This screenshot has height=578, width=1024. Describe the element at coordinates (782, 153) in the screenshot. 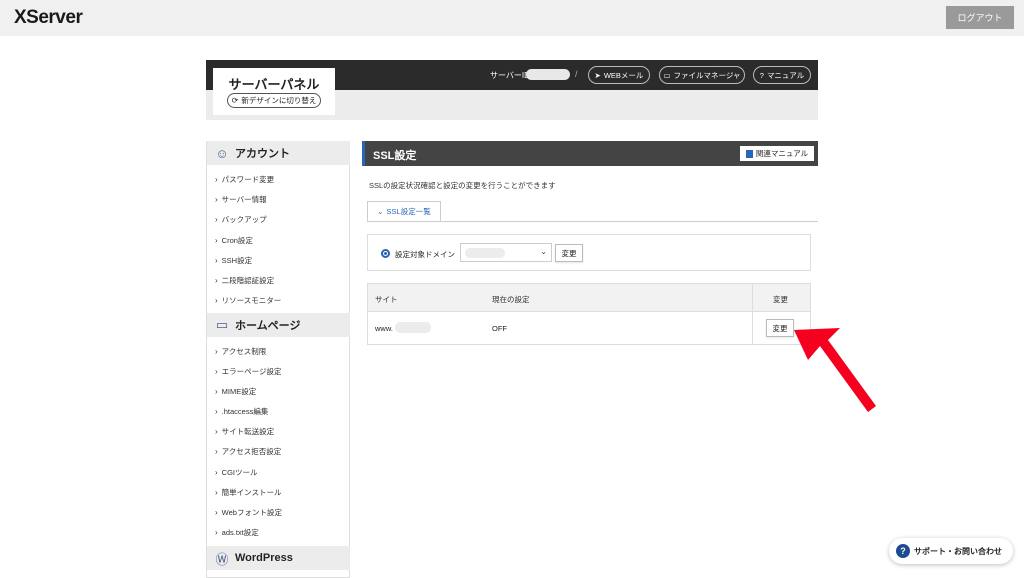

I see `related-manual-label: 関連マニュアル` at that location.